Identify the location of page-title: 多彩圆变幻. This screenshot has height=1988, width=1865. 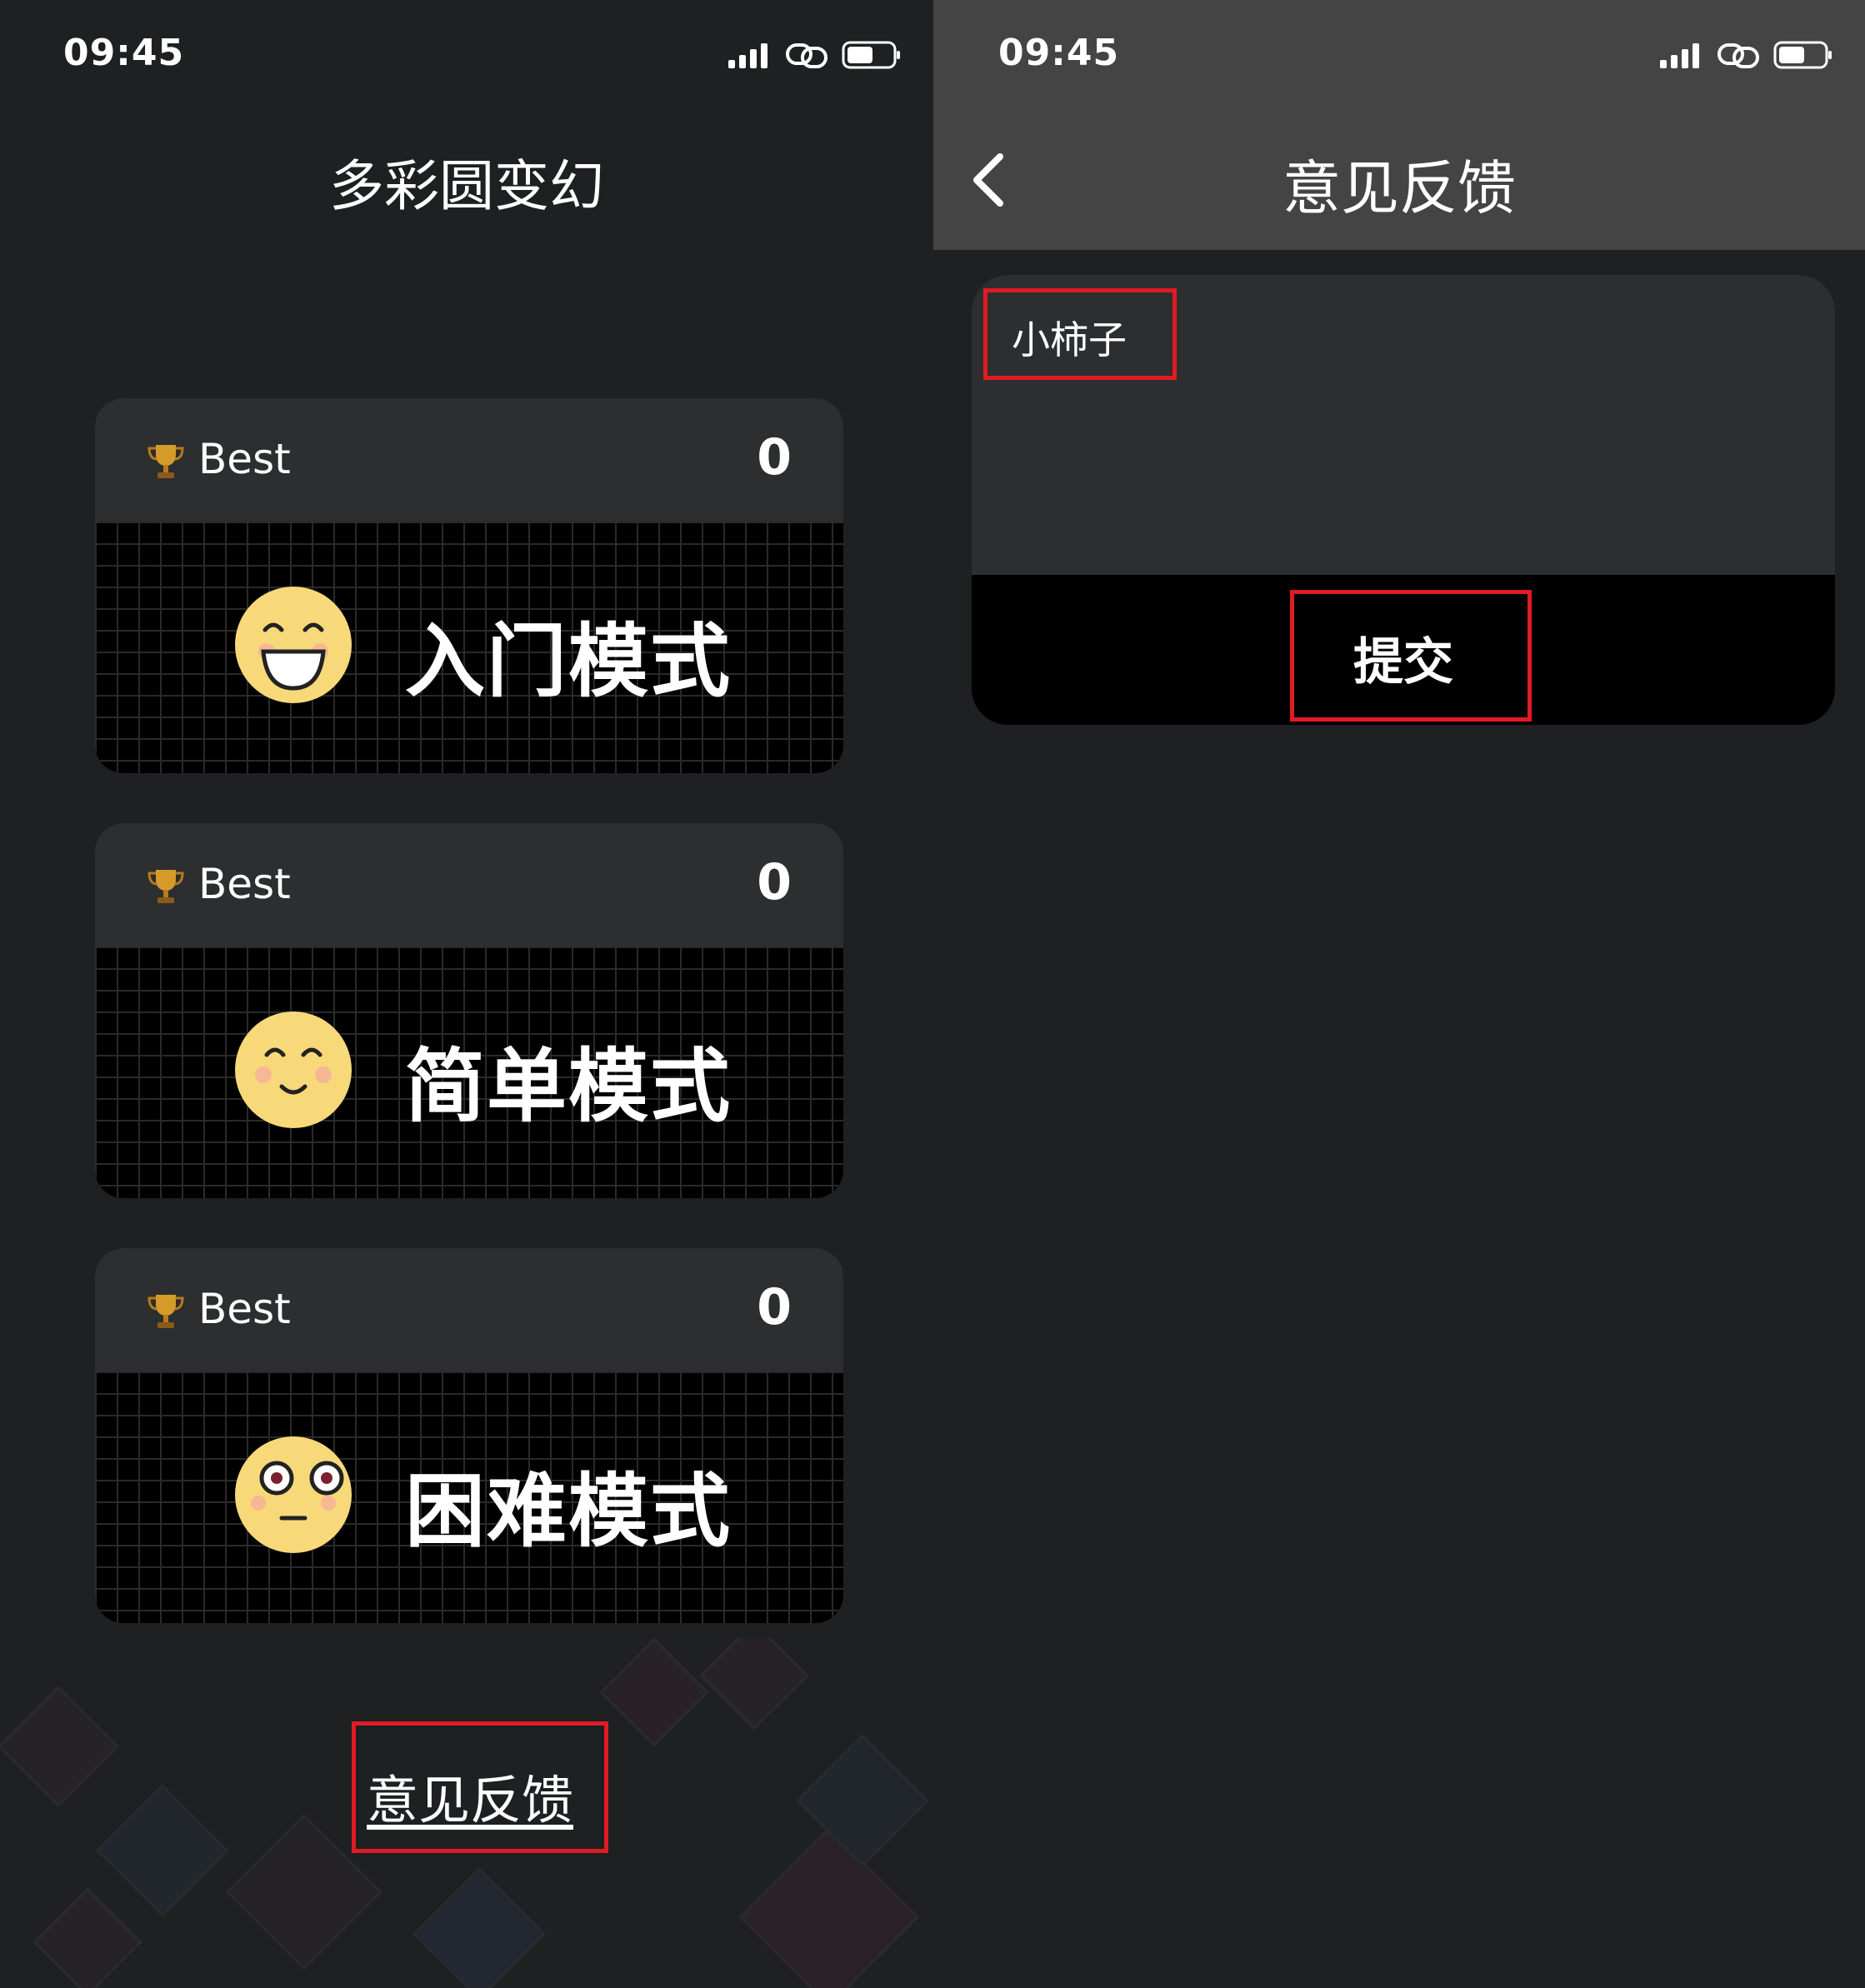
(466, 186).